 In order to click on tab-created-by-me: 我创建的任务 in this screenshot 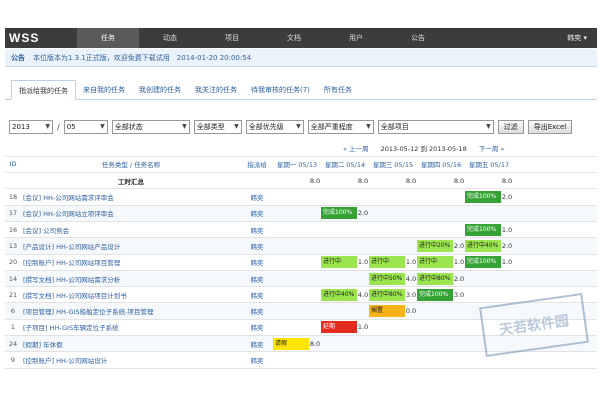, I will do `click(160, 90)`.